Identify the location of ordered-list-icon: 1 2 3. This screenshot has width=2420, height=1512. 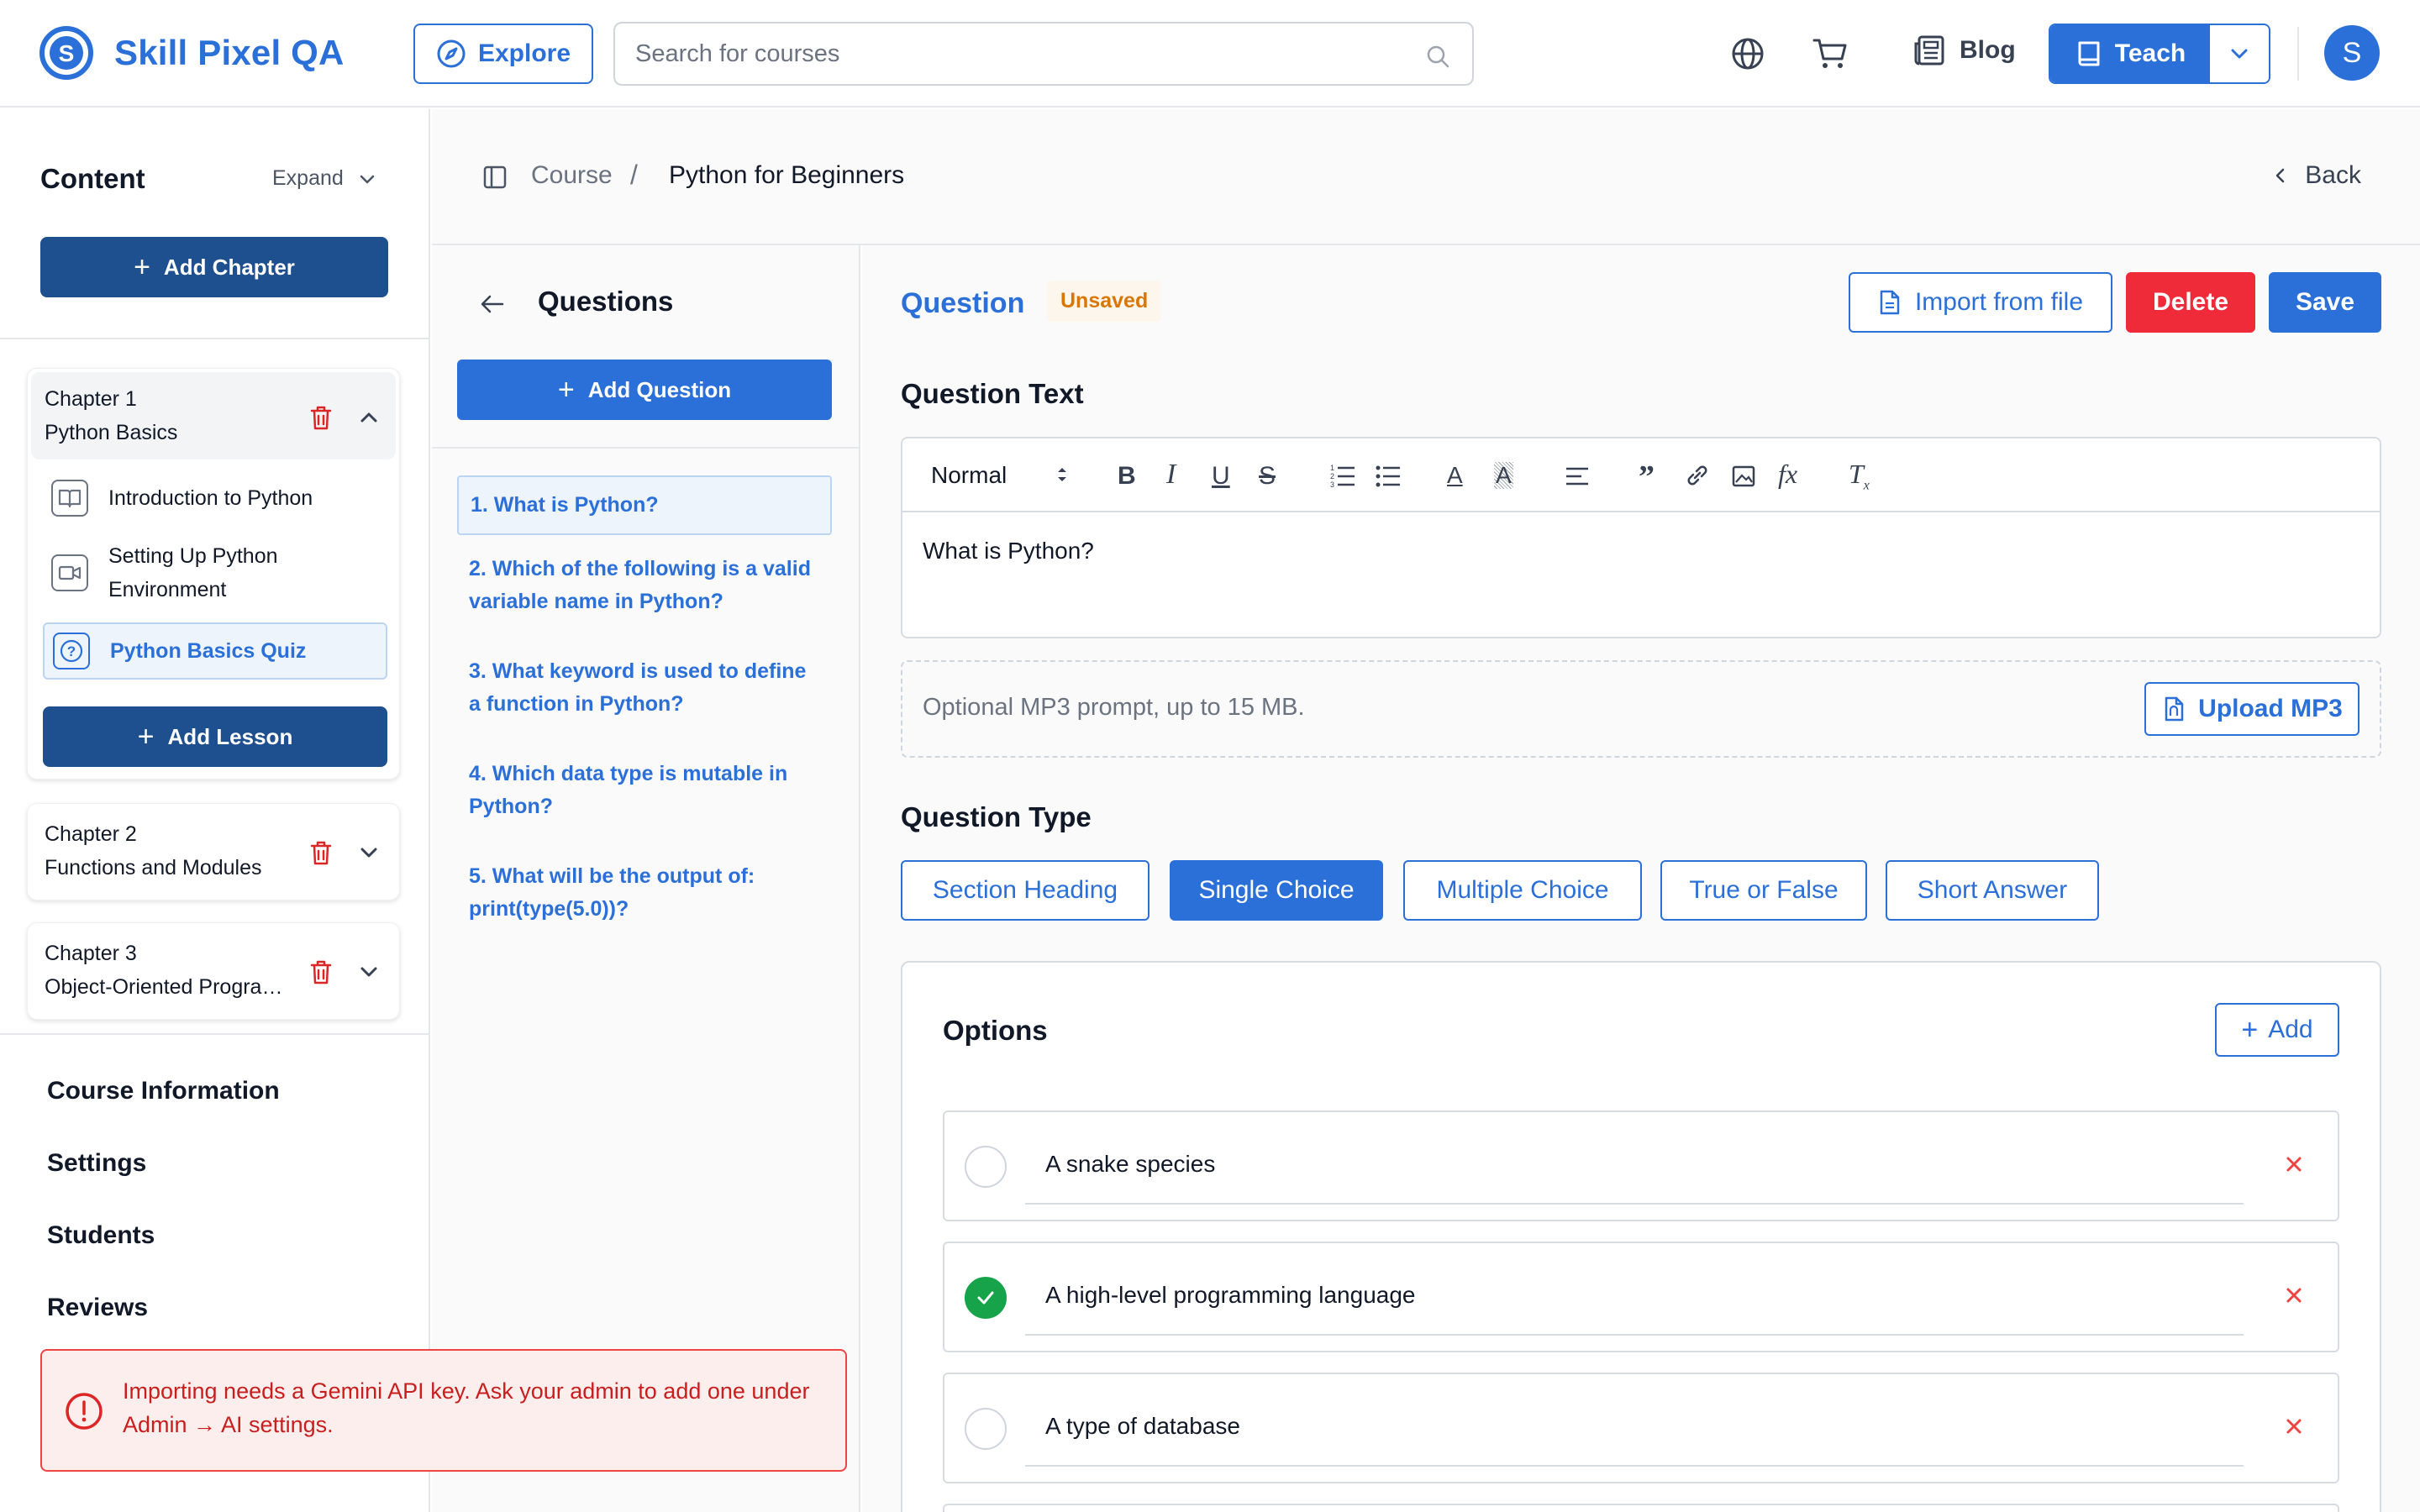
(1343, 475).